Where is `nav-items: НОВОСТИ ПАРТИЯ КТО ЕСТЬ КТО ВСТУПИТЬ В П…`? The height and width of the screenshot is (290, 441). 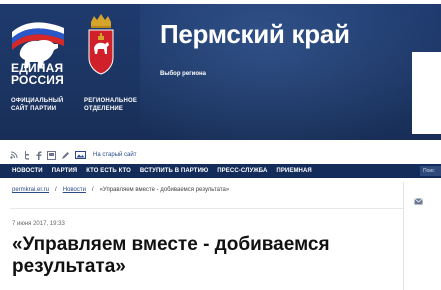
nav-items: НОВОСТИ ПАРТИЯ КТО ЕСТЬ КТО ВСТУПИТЬ В П… is located at coordinates (156, 171).